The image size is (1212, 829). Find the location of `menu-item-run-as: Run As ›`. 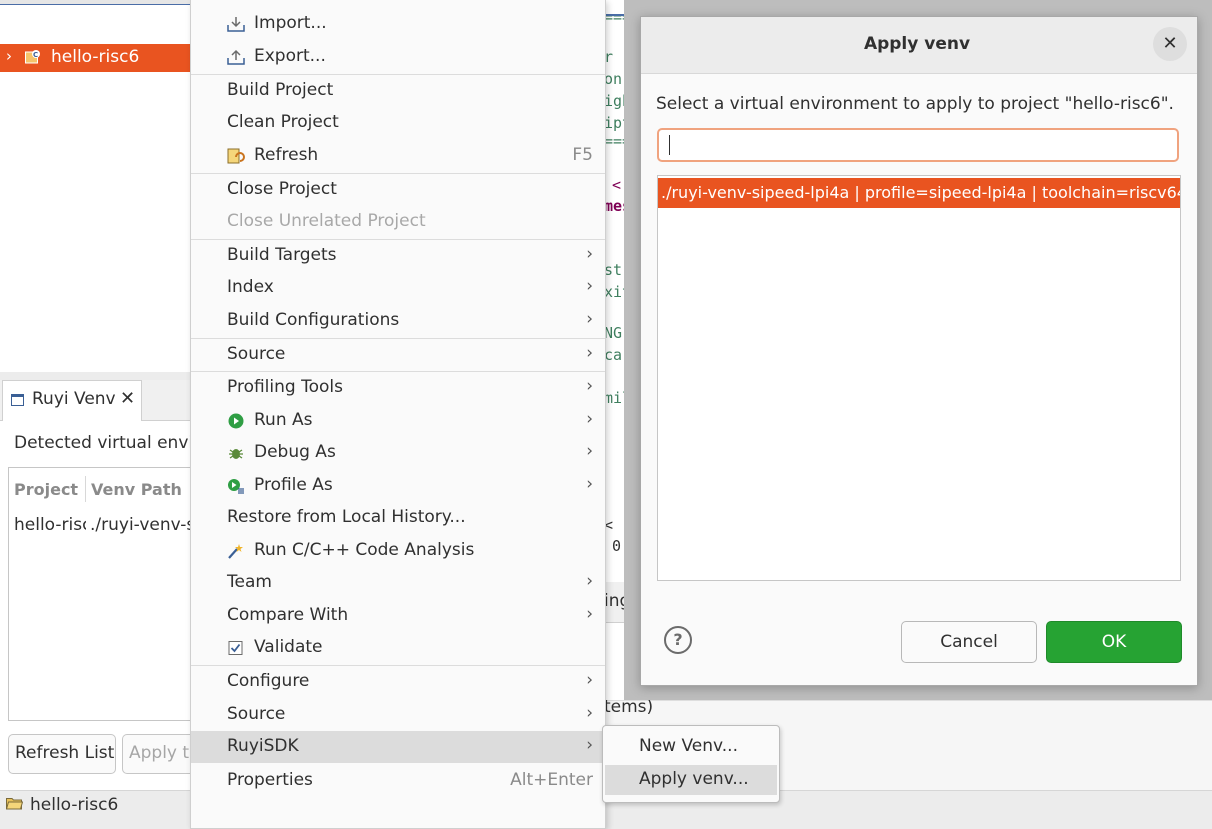

menu-item-run-as: Run As › is located at coordinates (398, 421).